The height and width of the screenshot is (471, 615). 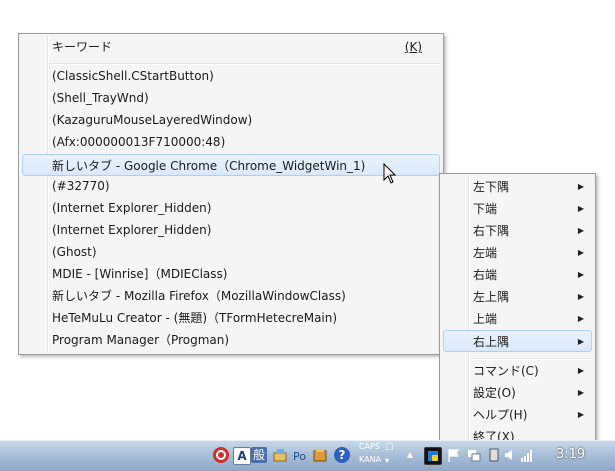 What do you see at coordinates (231, 340) in the screenshot?
I see `menu-item-window: Program Manager（Progman)` at bounding box center [231, 340].